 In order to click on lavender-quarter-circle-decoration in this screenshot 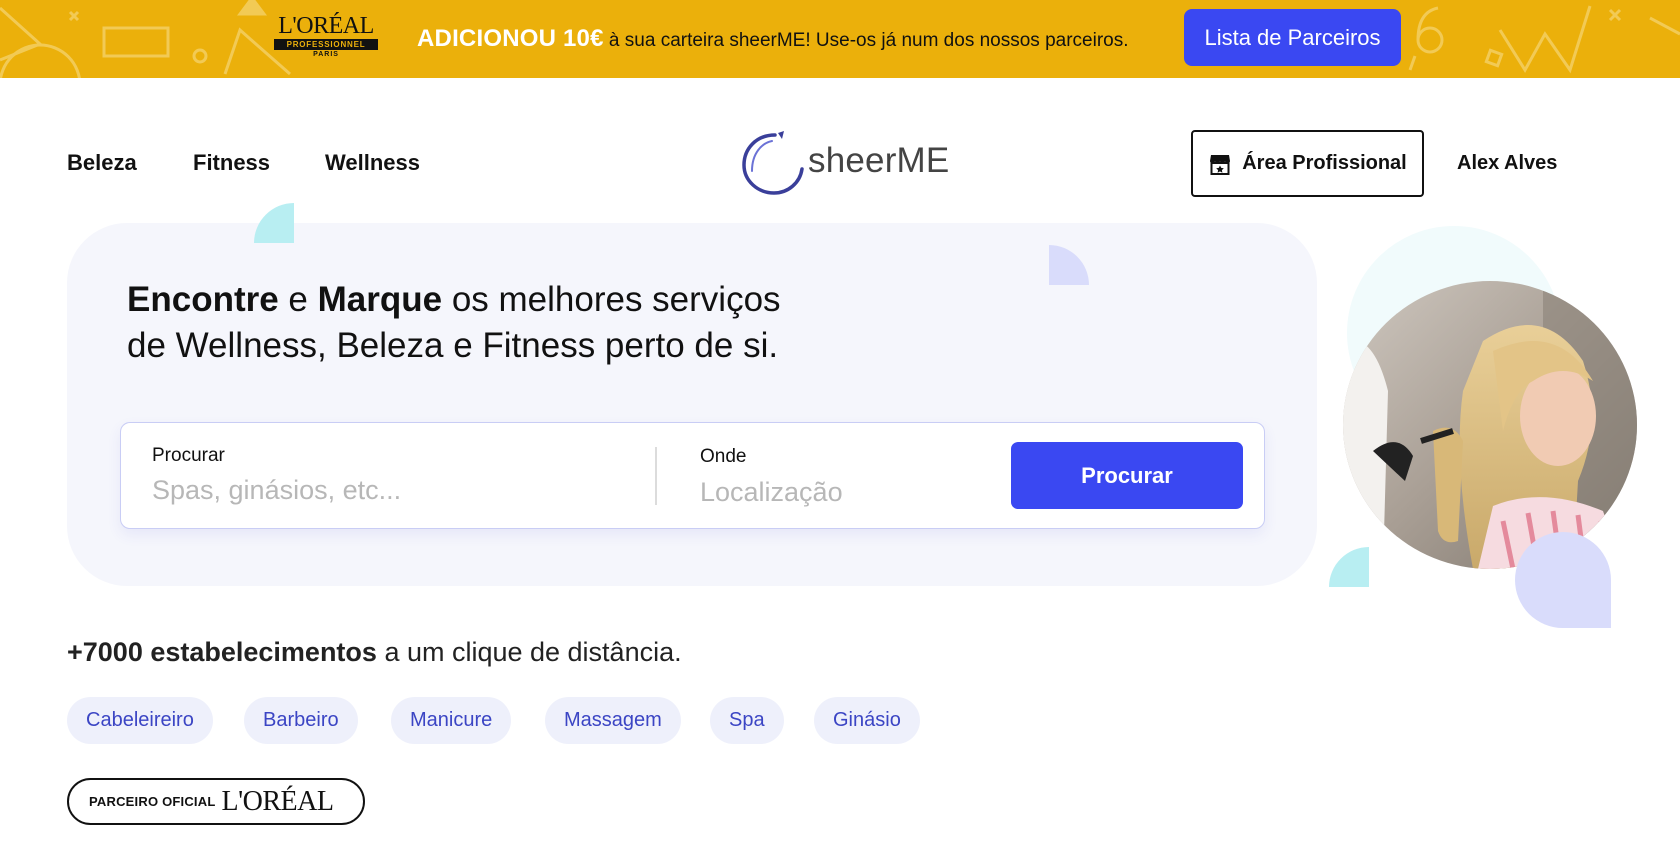, I will do `click(1069, 265)`.